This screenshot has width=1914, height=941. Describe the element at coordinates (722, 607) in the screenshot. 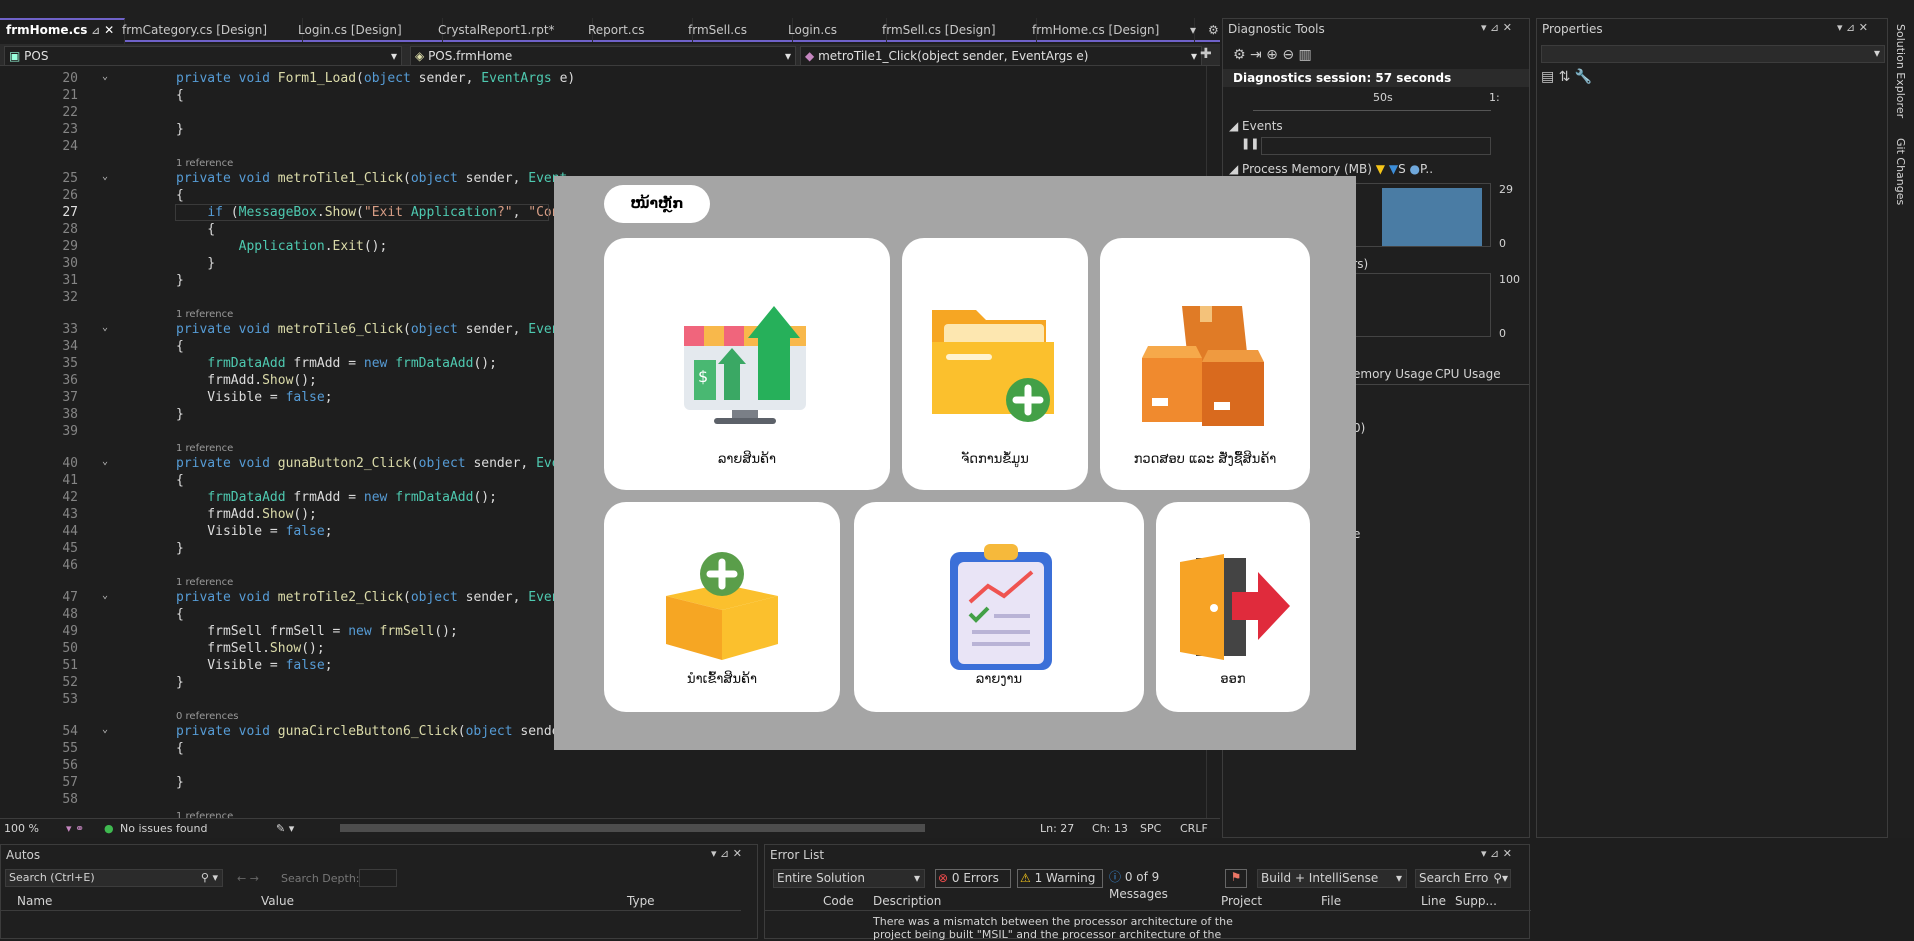

I see `tile-import-products: ນຳເຂົ້າສິນຄ້າ` at that location.